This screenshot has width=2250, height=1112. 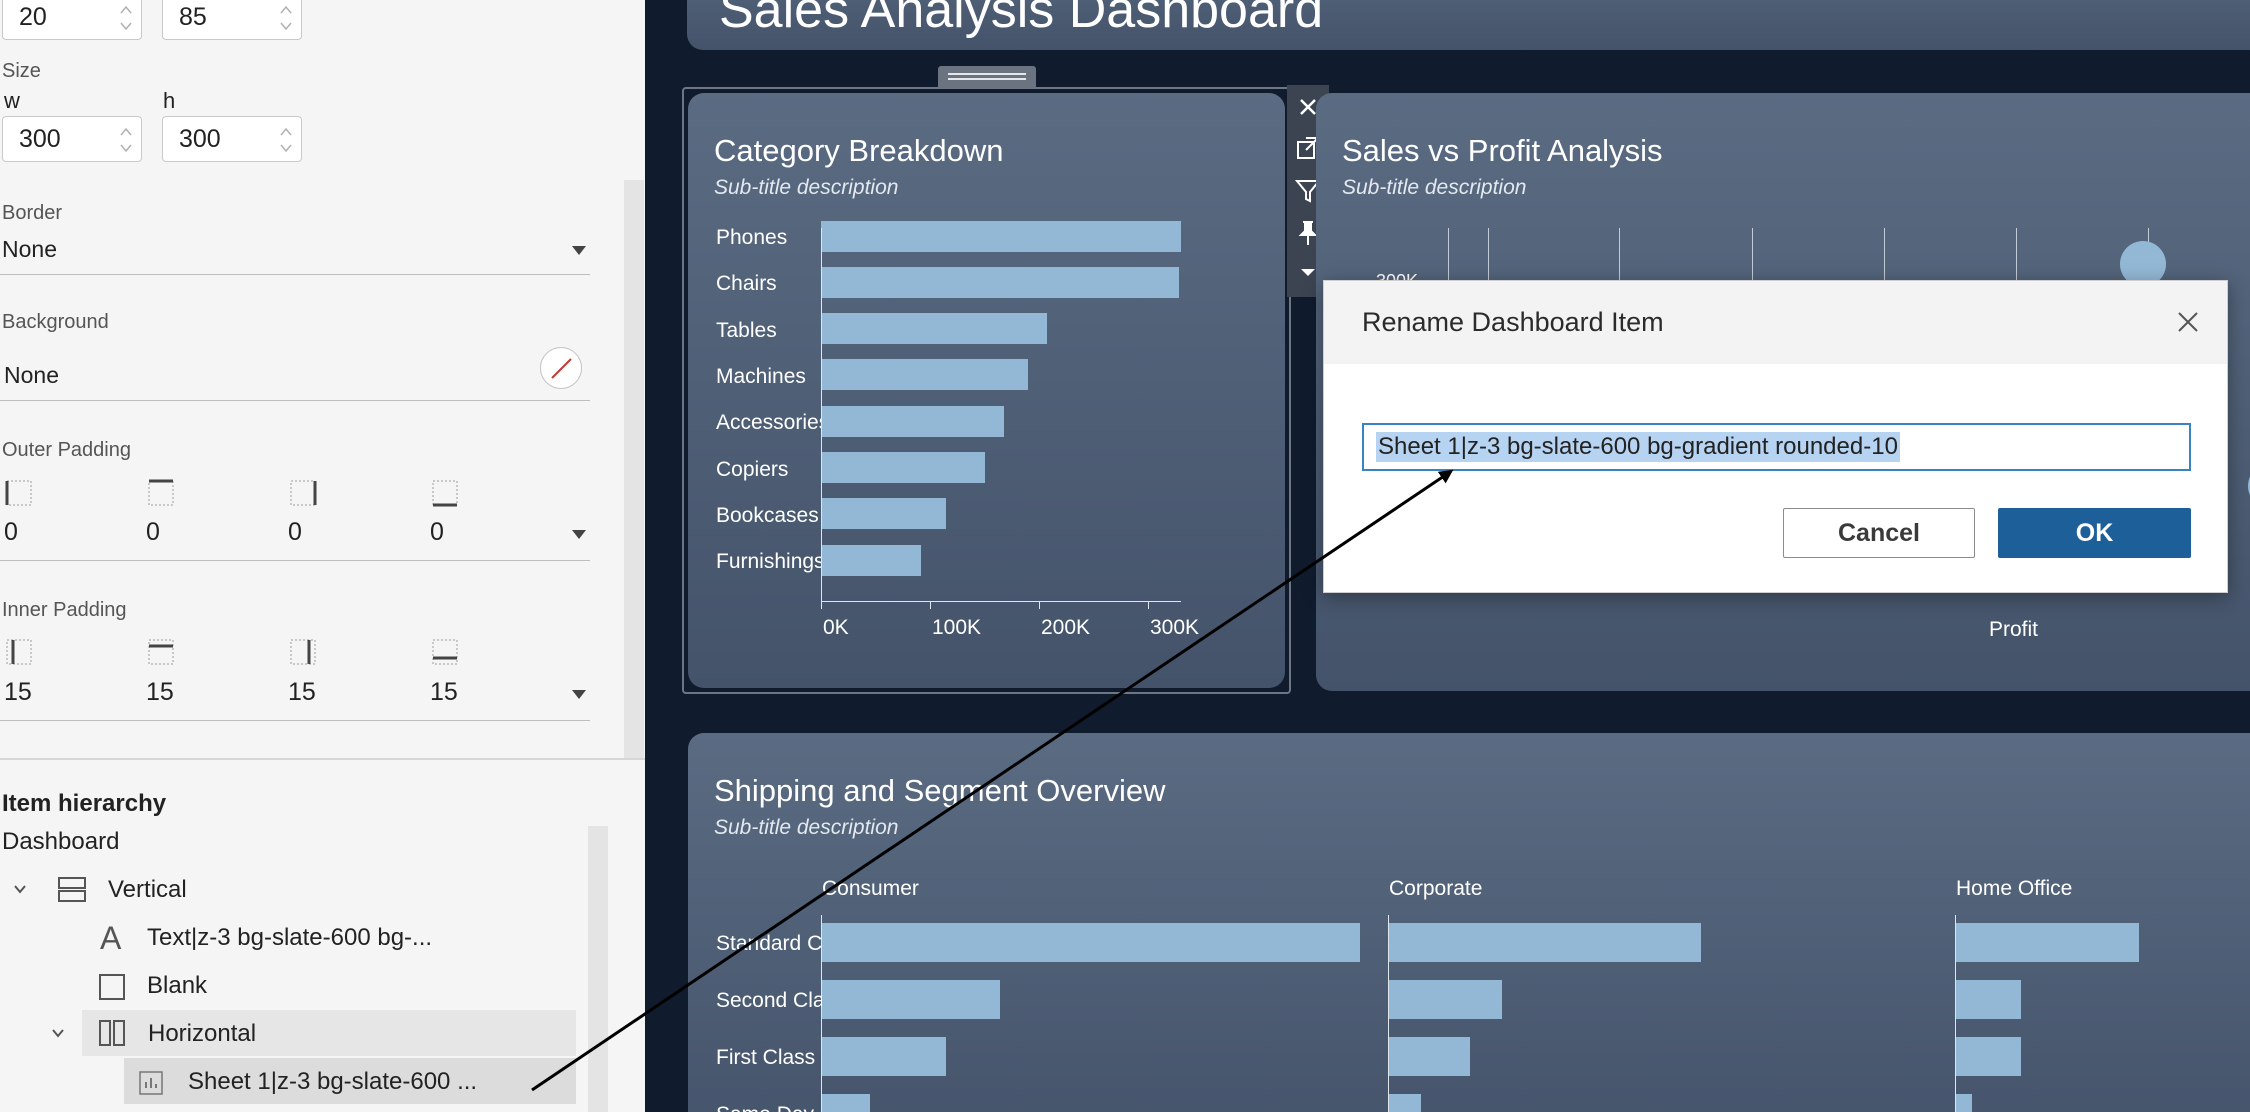 I want to click on border-label: Border, so click(x=32, y=213).